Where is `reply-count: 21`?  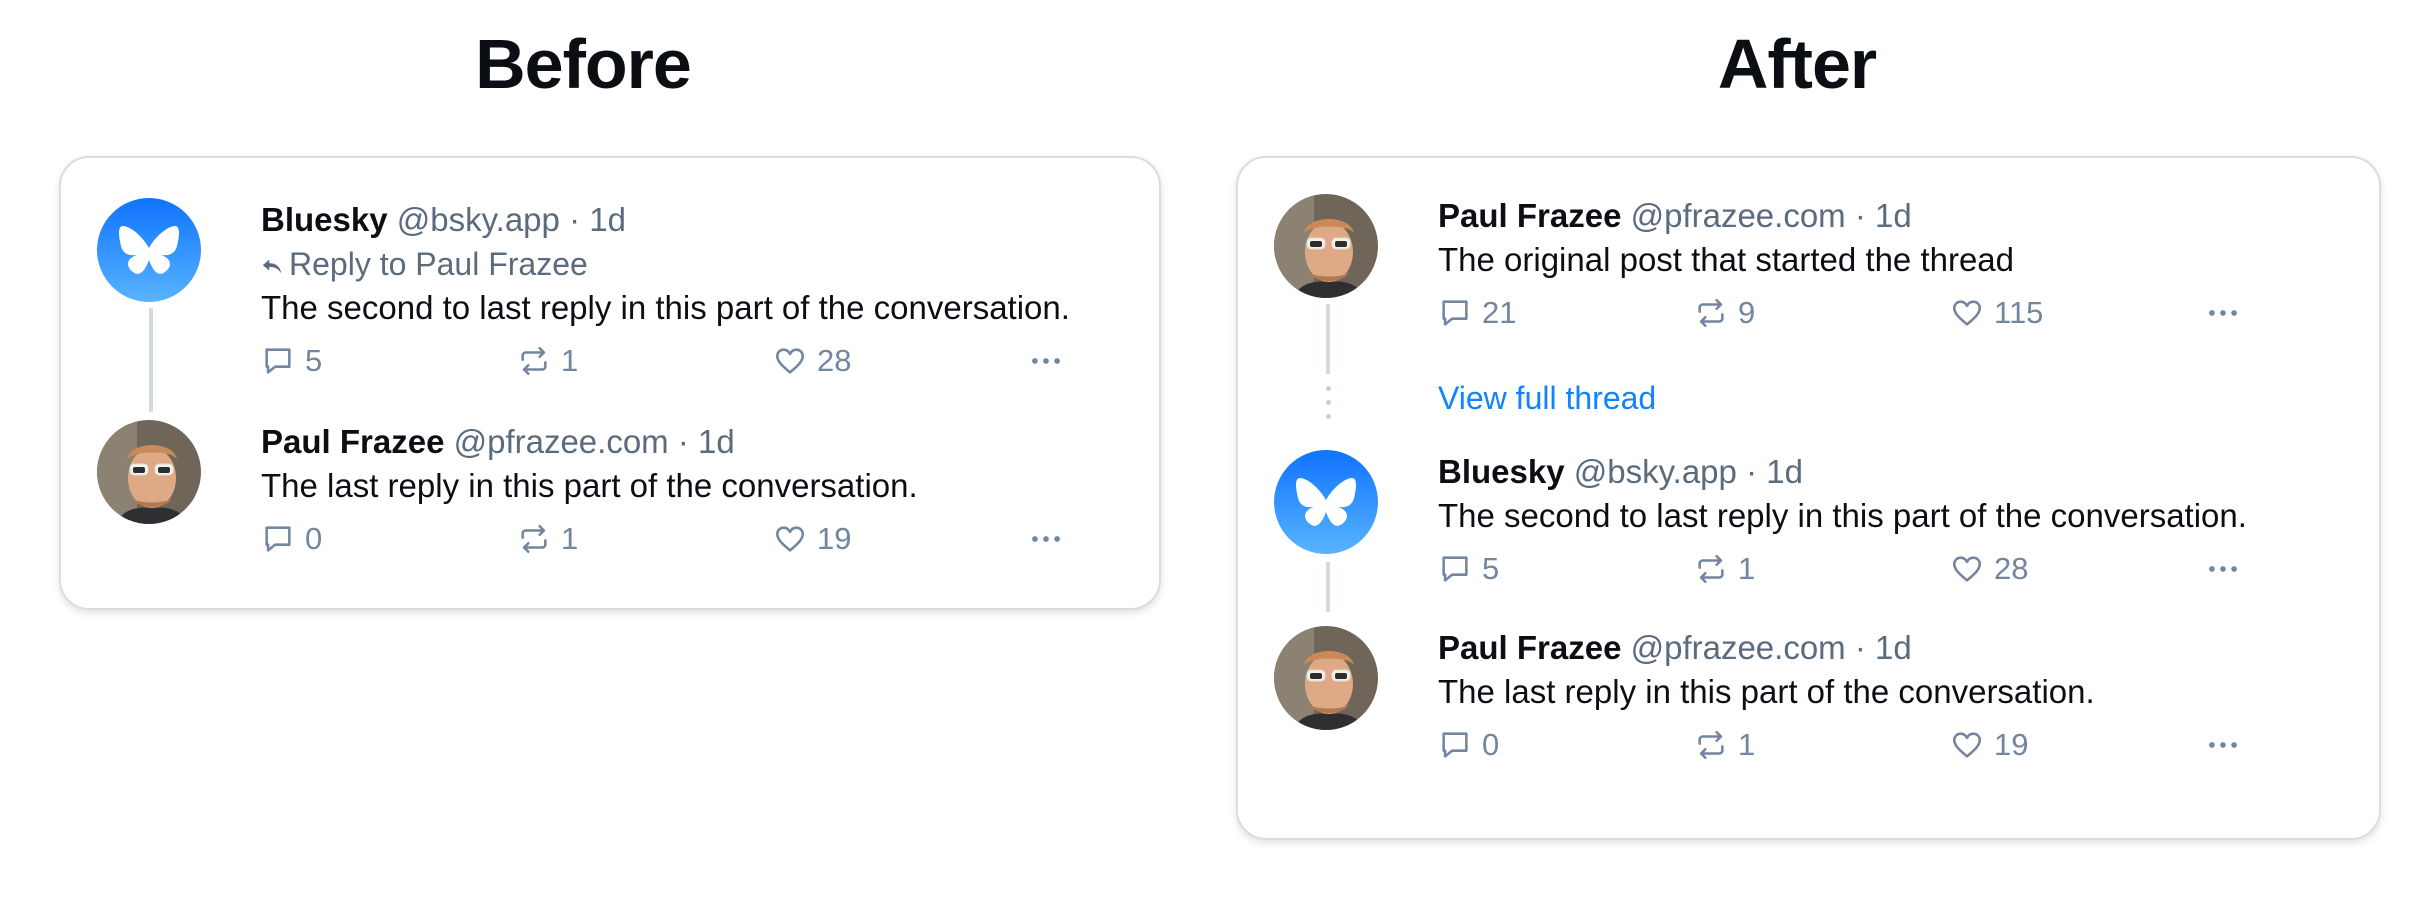 reply-count: 21 is located at coordinates (1499, 312).